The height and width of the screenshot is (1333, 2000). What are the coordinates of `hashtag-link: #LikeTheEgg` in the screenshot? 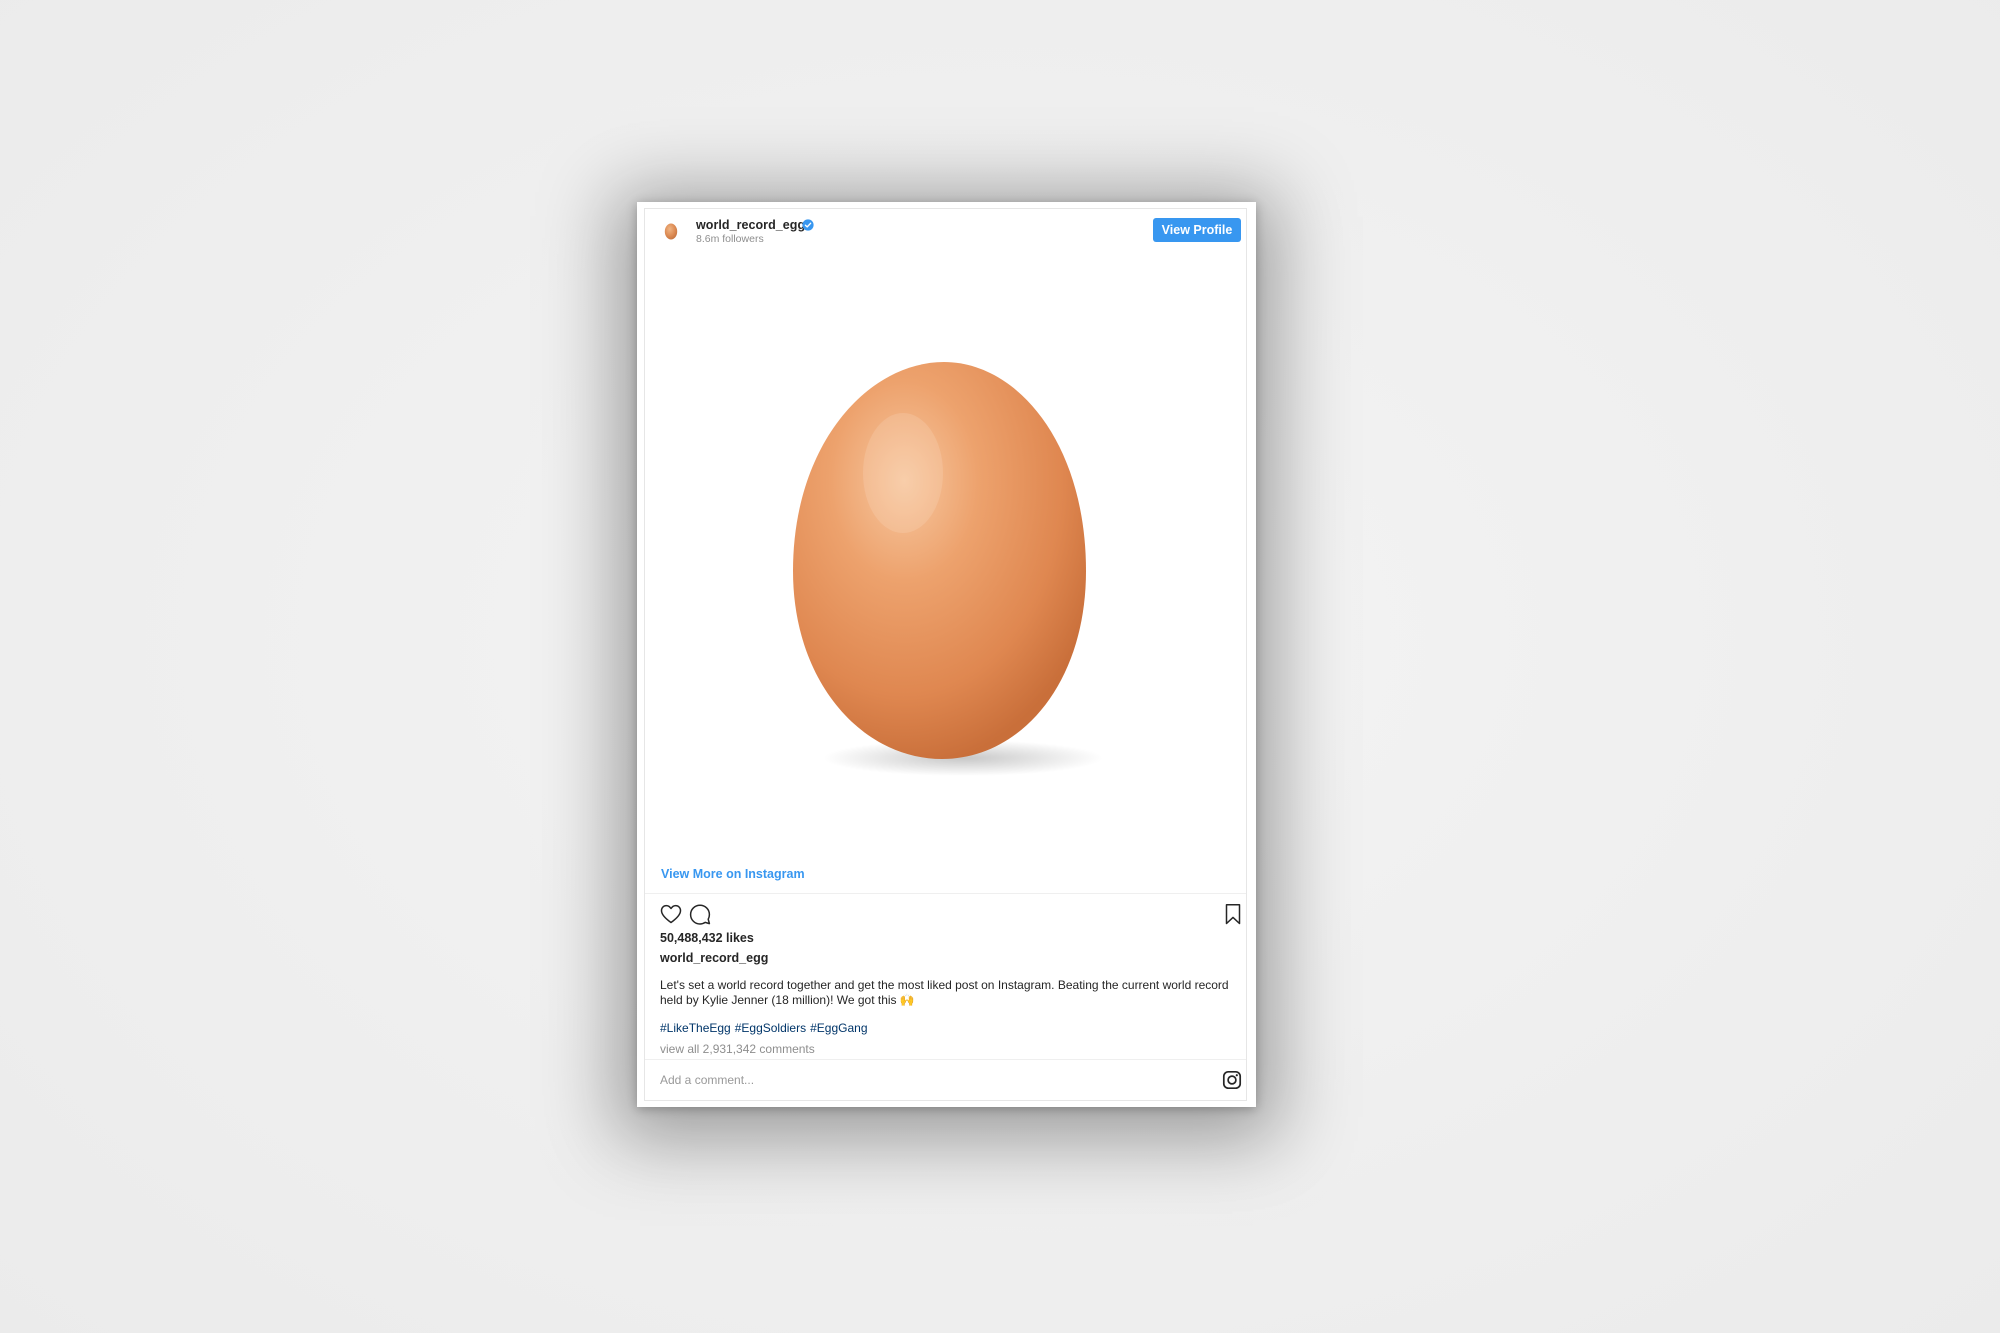 It's located at (695, 1028).